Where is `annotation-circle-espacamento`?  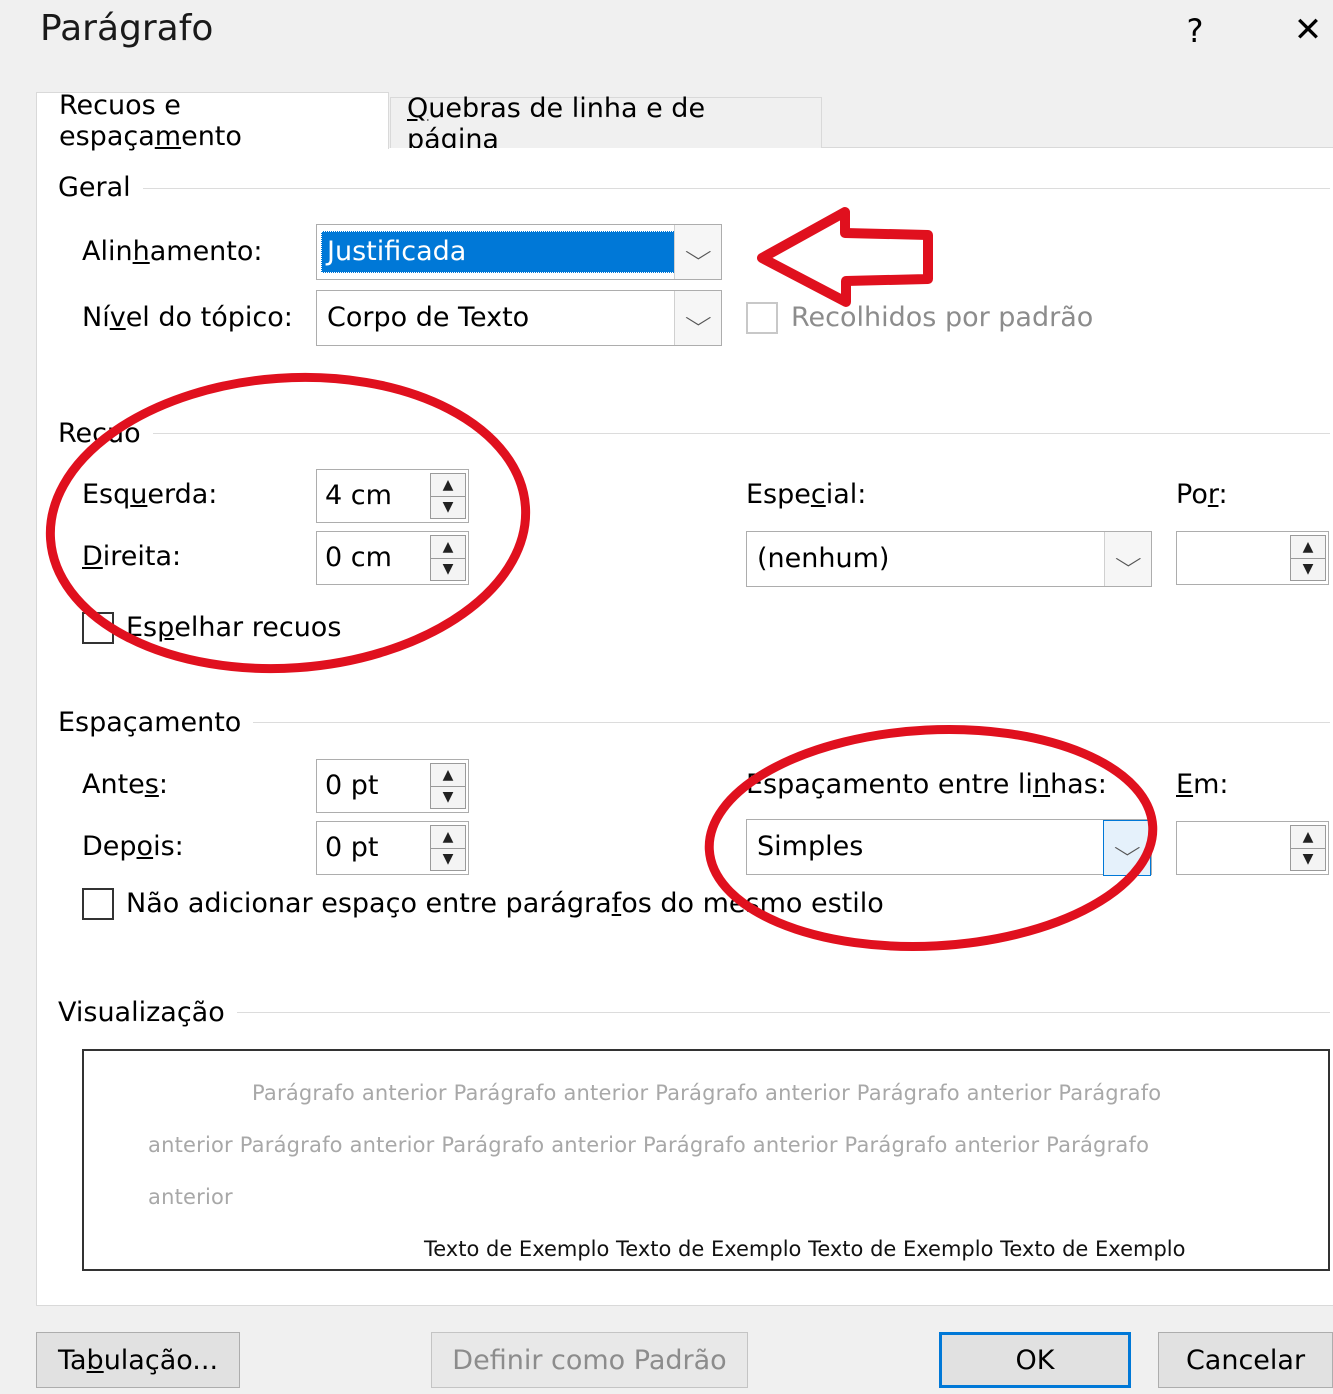
annotation-circle-espacamento is located at coordinates (931, 838).